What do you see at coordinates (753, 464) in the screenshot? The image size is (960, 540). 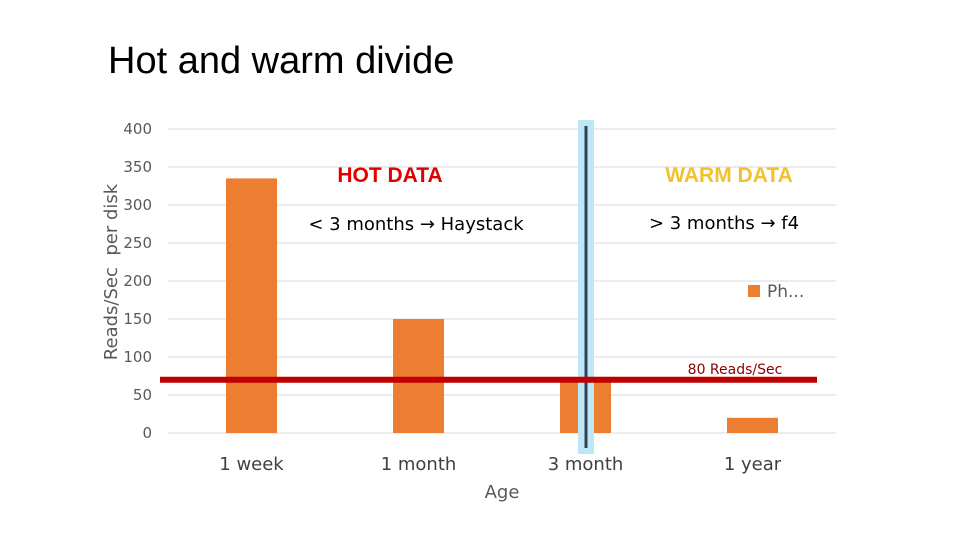 I see `x-tick-label: 1 year` at bounding box center [753, 464].